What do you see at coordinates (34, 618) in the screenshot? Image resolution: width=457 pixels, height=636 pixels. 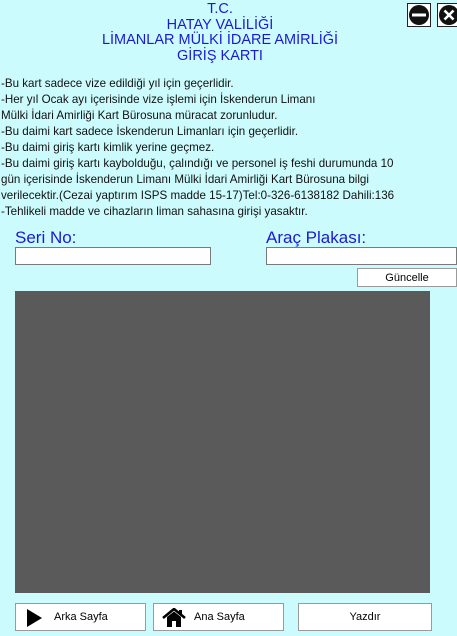 I see `play-icon` at bounding box center [34, 618].